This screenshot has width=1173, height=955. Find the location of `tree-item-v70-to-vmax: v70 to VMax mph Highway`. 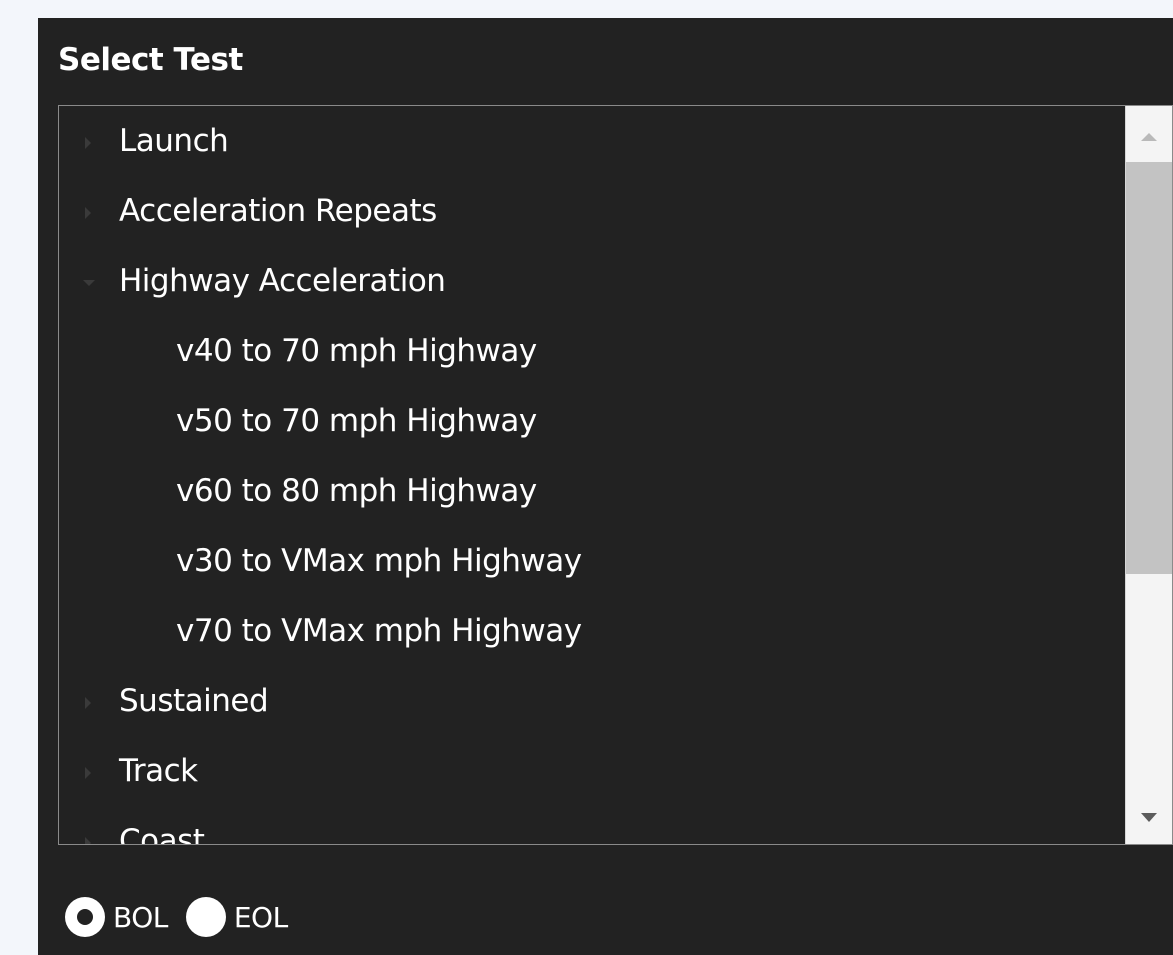

tree-item-v70-to-vmax: v70 to VMax mph Highway is located at coordinates (592, 631).